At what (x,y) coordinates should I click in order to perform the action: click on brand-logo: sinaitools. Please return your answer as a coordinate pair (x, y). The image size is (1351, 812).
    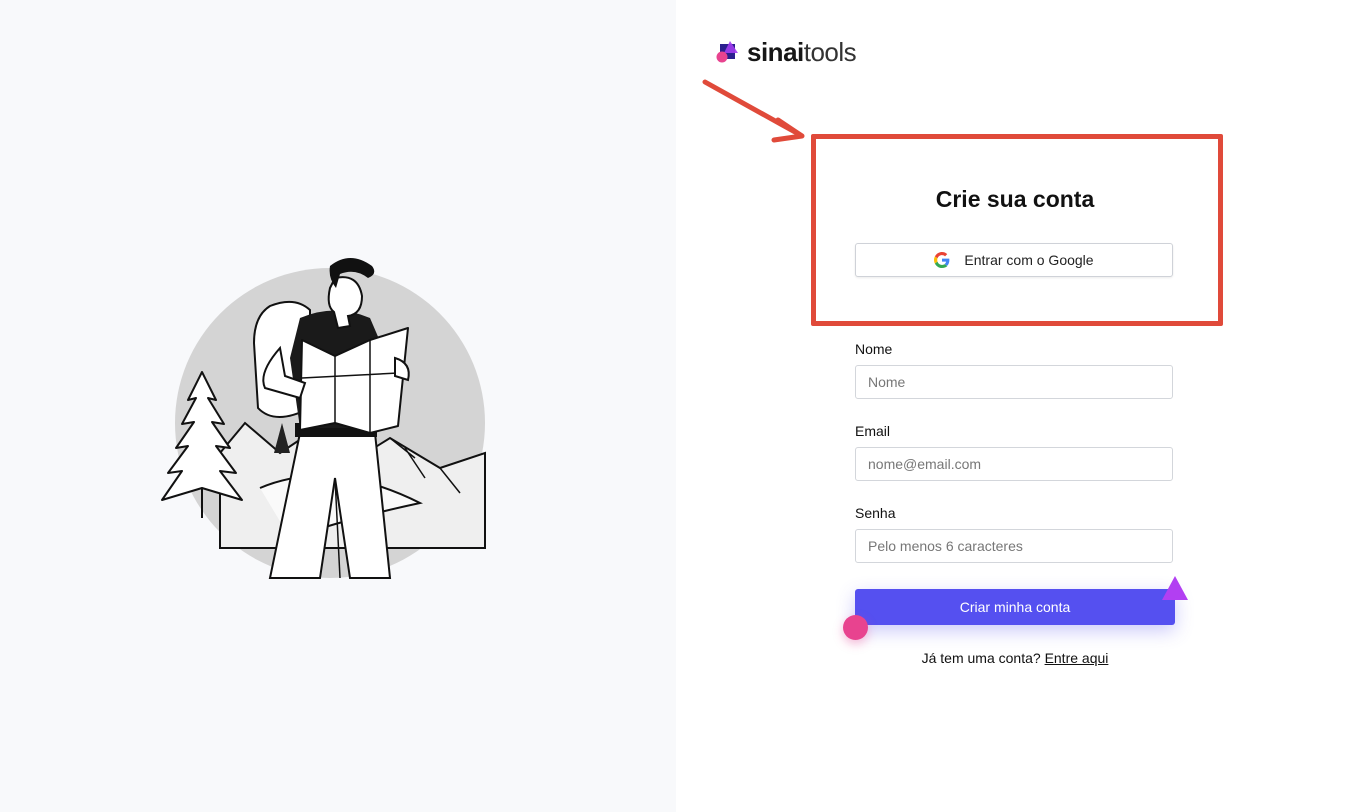
    Looking at the image, I should click on (786, 52).